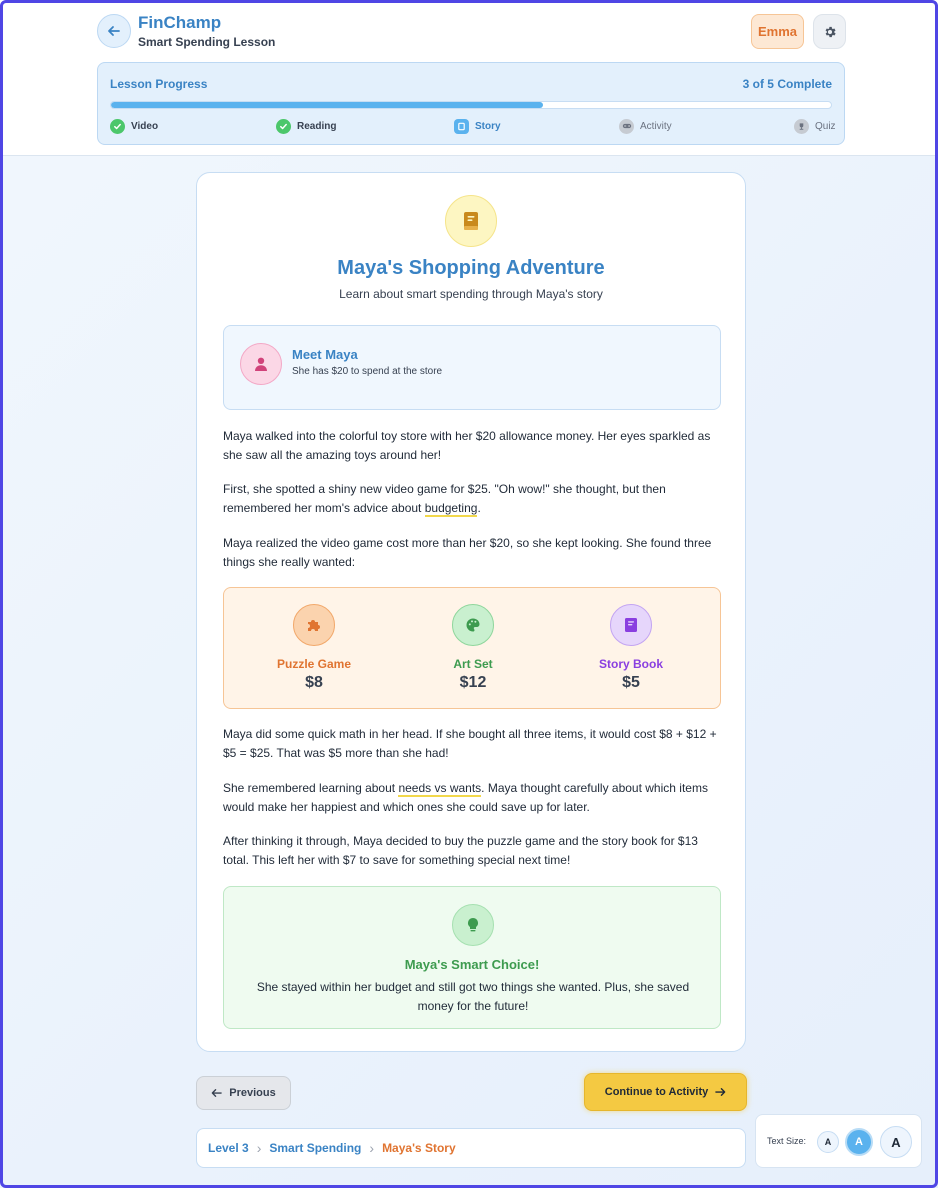  What do you see at coordinates (325, 354) in the screenshot?
I see `character-name: Meet Maya` at bounding box center [325, 354].